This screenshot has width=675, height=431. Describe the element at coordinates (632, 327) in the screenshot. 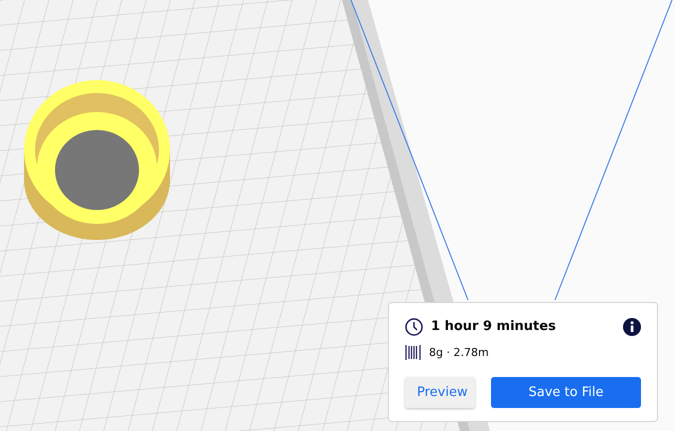

I see `info-icon` at that location.